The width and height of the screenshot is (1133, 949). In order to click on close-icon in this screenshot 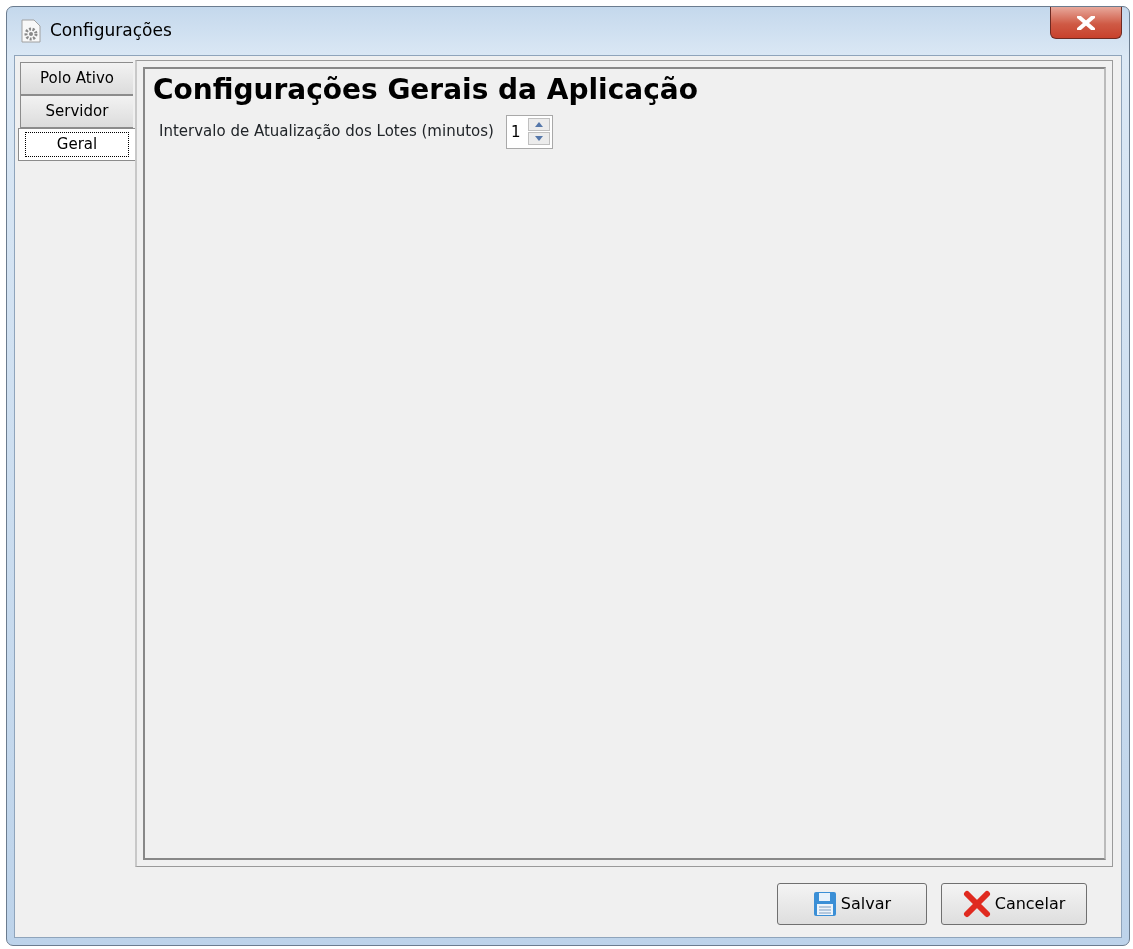, I will do `click(1086, 22)`.